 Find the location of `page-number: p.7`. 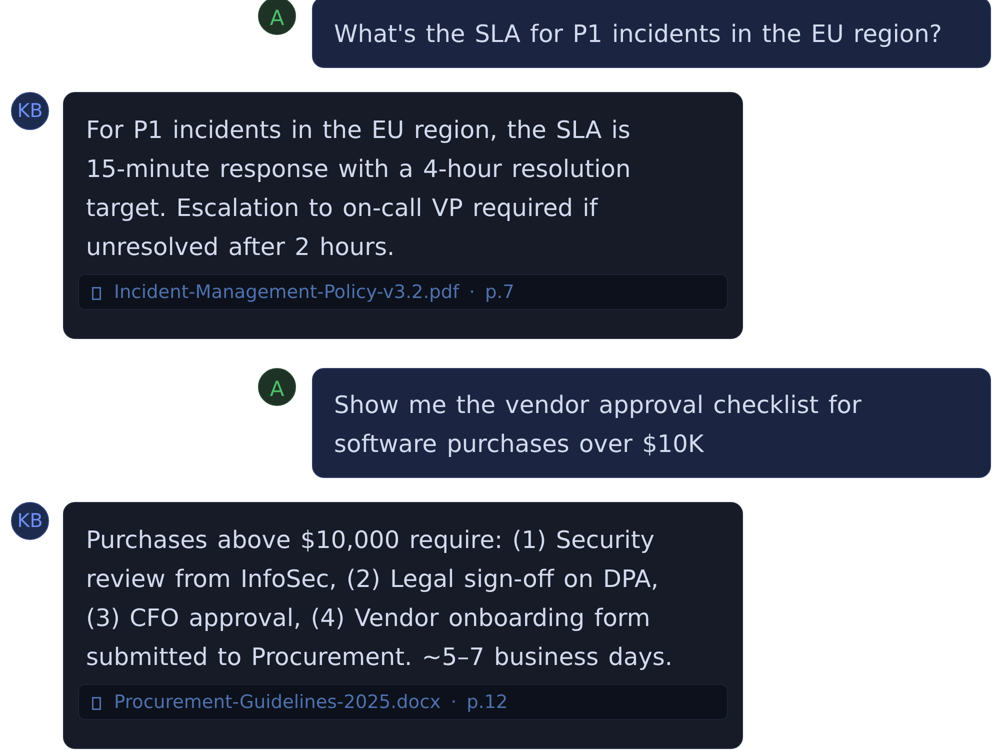

page-number: p.7 is located at coordinates (499, 292).